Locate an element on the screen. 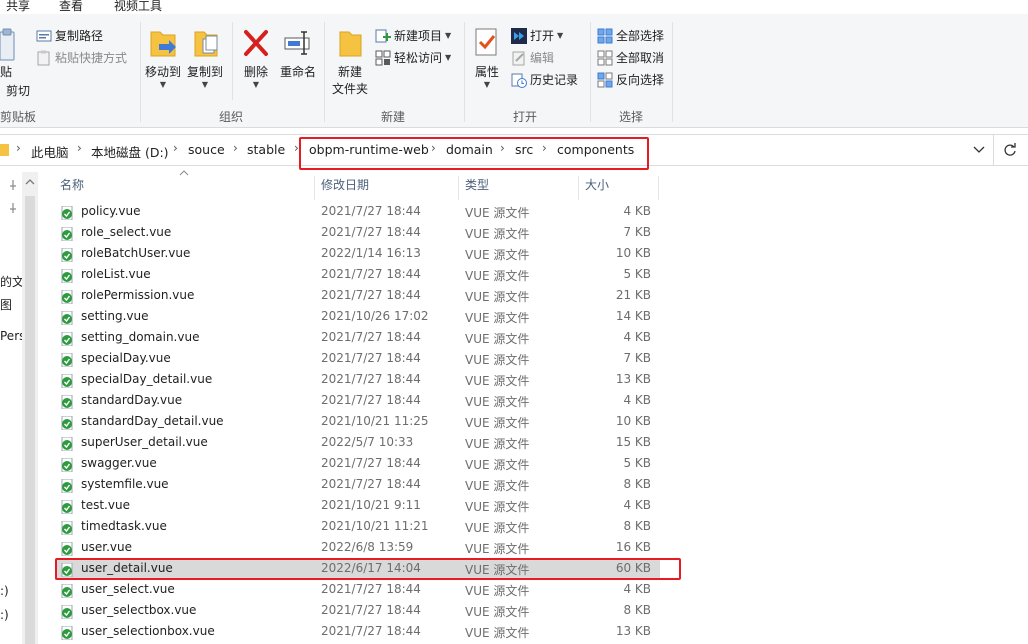 This screenshot has height=644, width=1028. rename-button: 重命名 is located at coordinates (298, 53).